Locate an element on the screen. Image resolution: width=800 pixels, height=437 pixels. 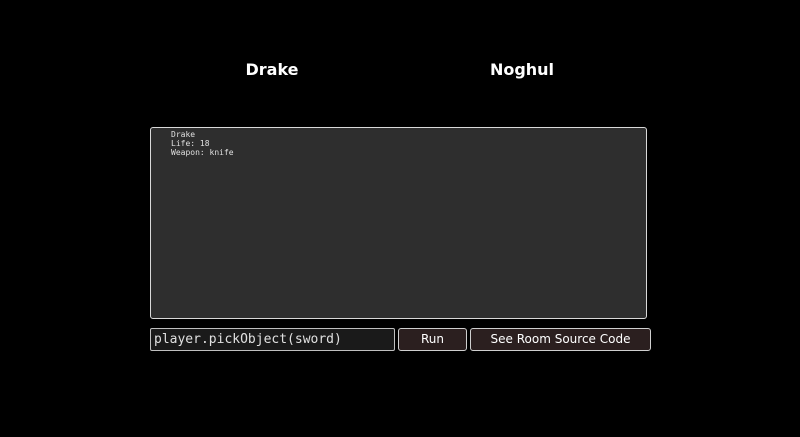
run-button: Run is located at coordinates (432, 339).